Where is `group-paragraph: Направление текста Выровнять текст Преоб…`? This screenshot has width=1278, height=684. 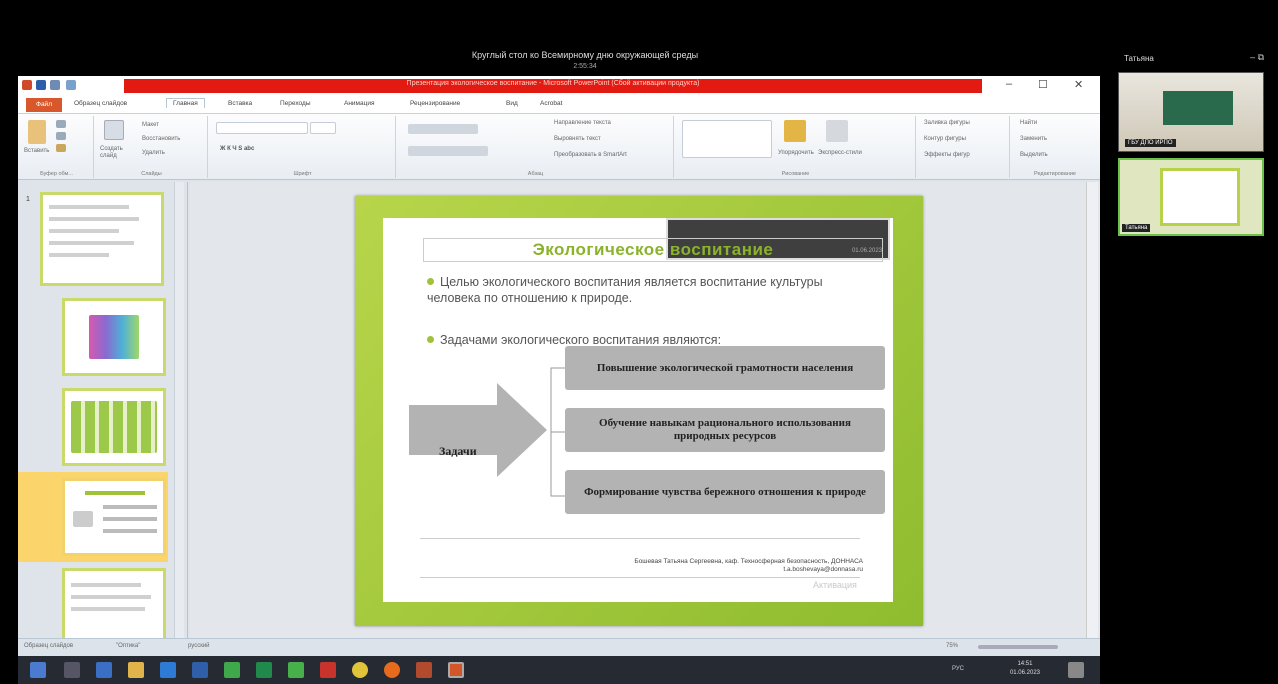
group-paragraph: Направление текста Выровнять текст Преоб… is located at coordinates (536, 147).